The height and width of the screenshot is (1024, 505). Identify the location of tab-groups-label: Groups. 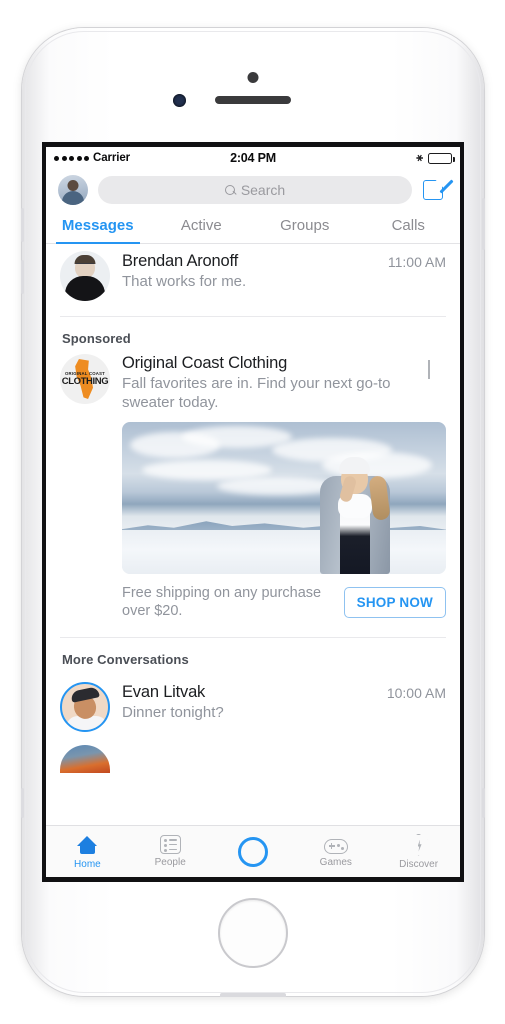
(305, 225).